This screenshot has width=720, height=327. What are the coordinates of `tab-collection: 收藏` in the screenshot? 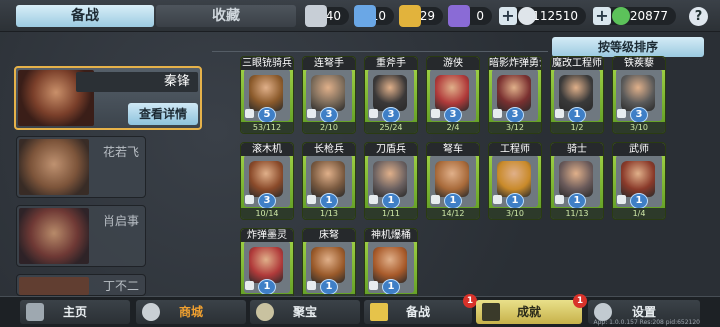 It's located at (226, 16).